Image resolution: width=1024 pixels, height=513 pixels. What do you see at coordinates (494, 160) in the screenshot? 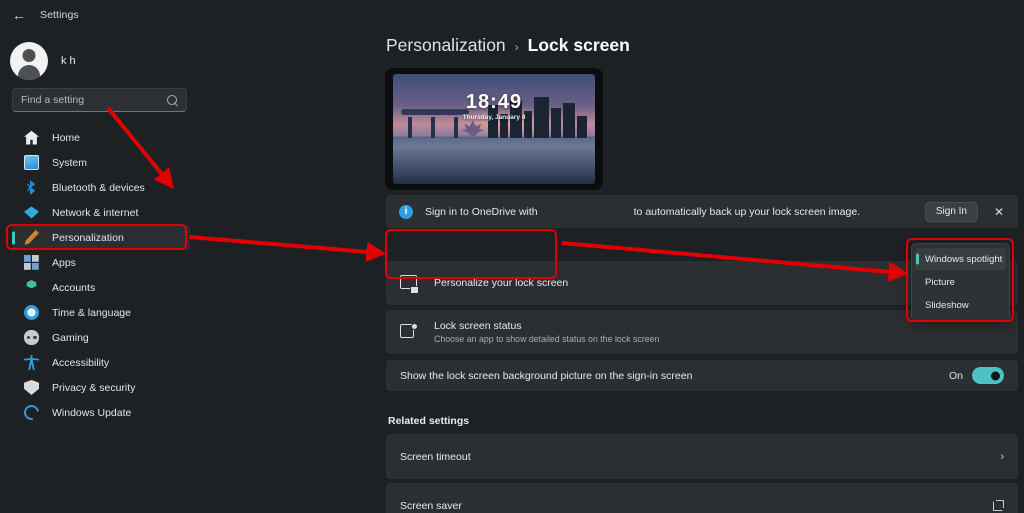
I see `preview-water` at bounding box center [494, 160].